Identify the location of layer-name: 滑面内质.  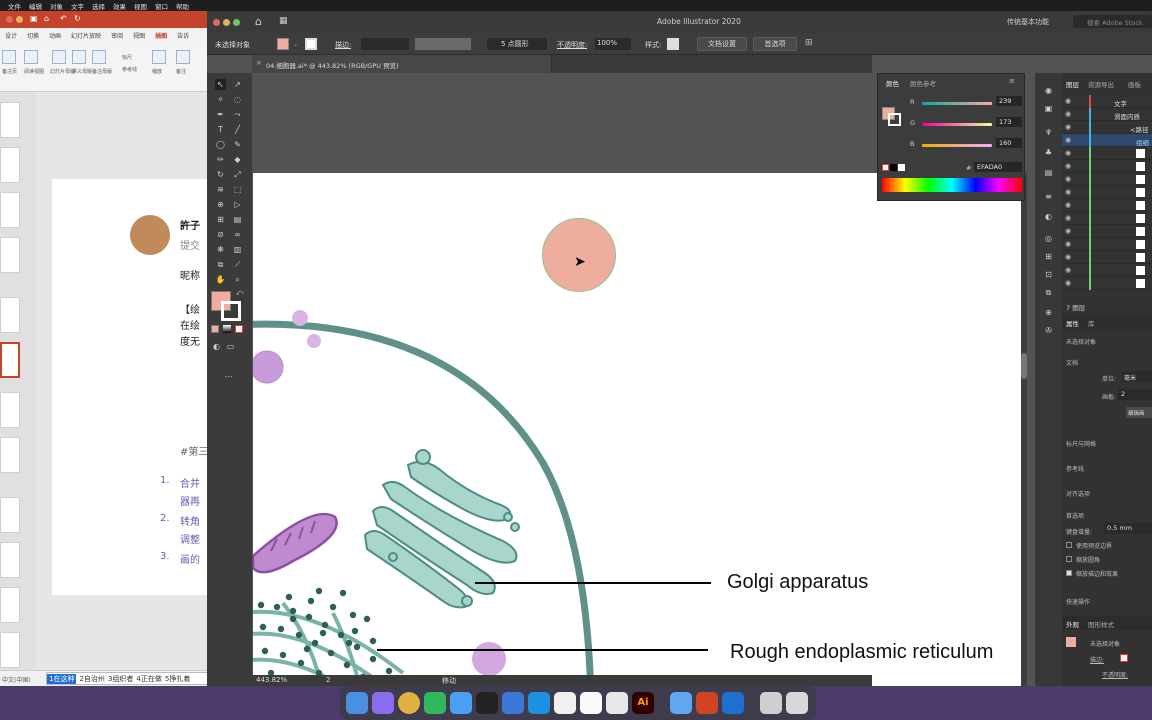
(1127, 116).